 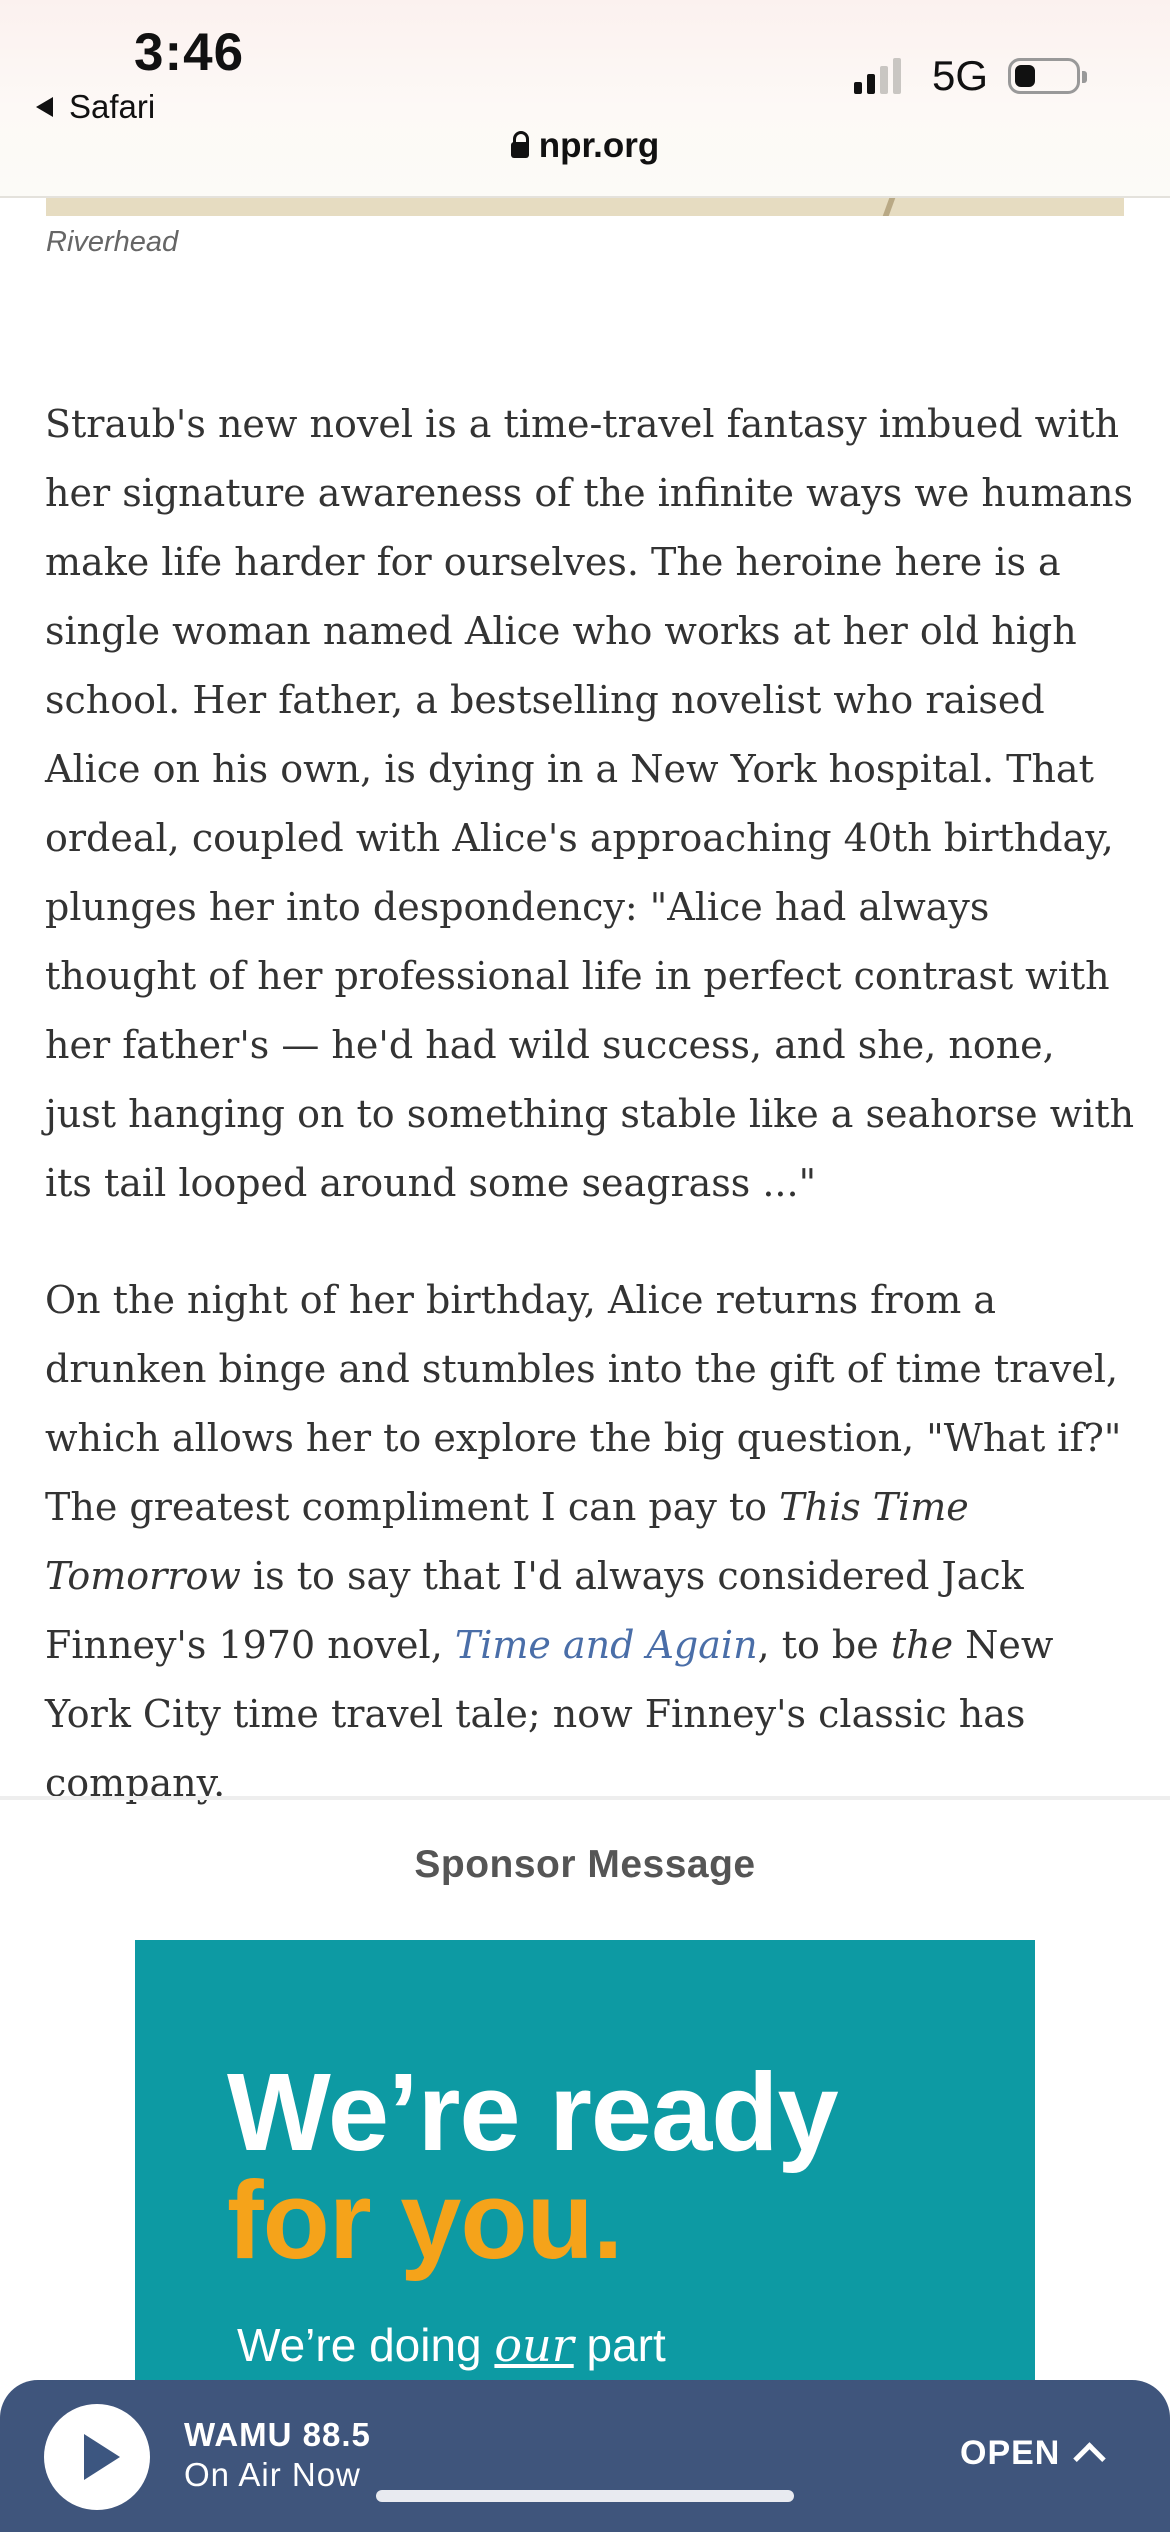 I want to click on lock-icon, so click(x=519, y=144).